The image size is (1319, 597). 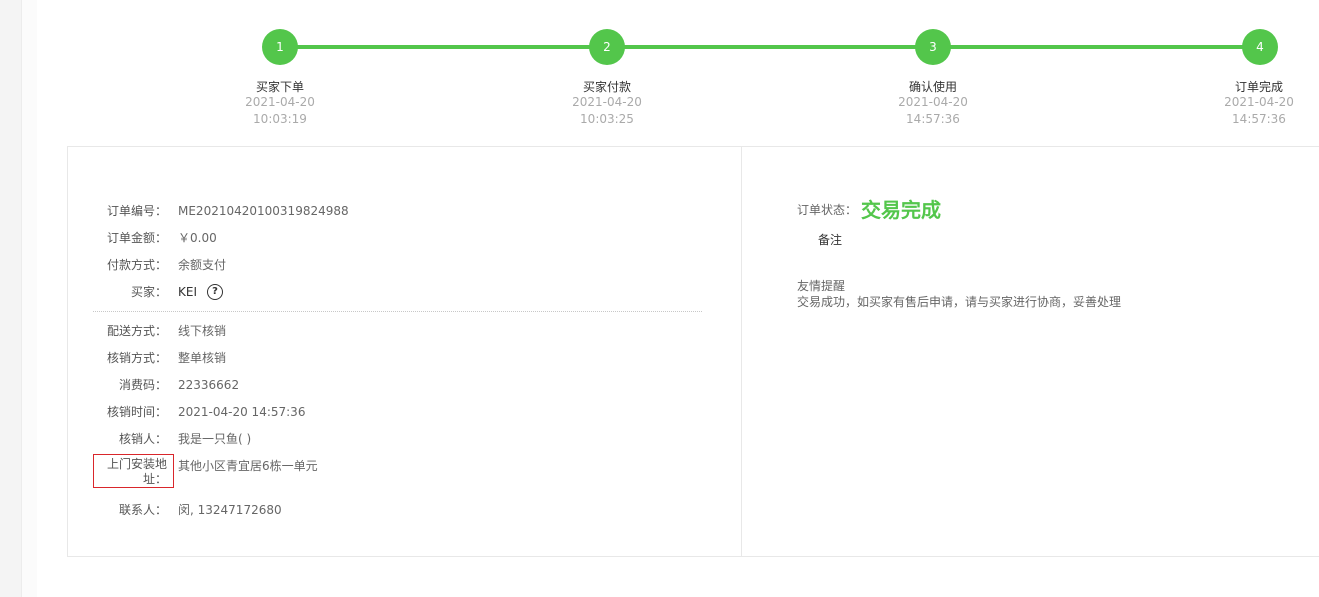 I want to click on verify-method-row: 核销方式： 整单核销, so click(x=388, y=358).